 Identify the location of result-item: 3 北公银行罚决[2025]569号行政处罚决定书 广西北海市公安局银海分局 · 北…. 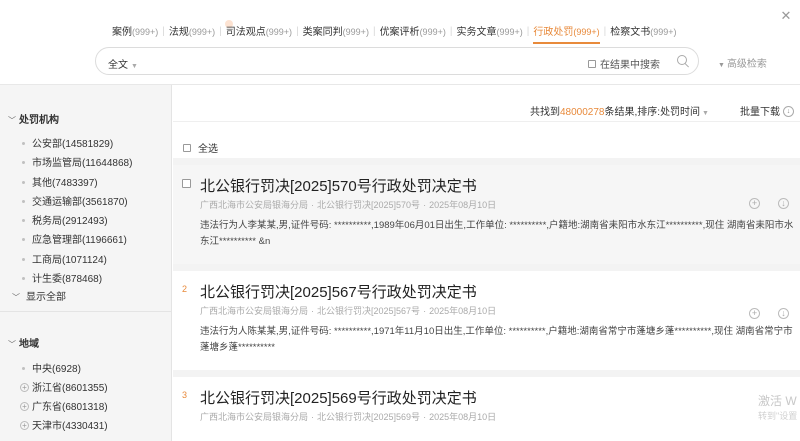
(486, 409).